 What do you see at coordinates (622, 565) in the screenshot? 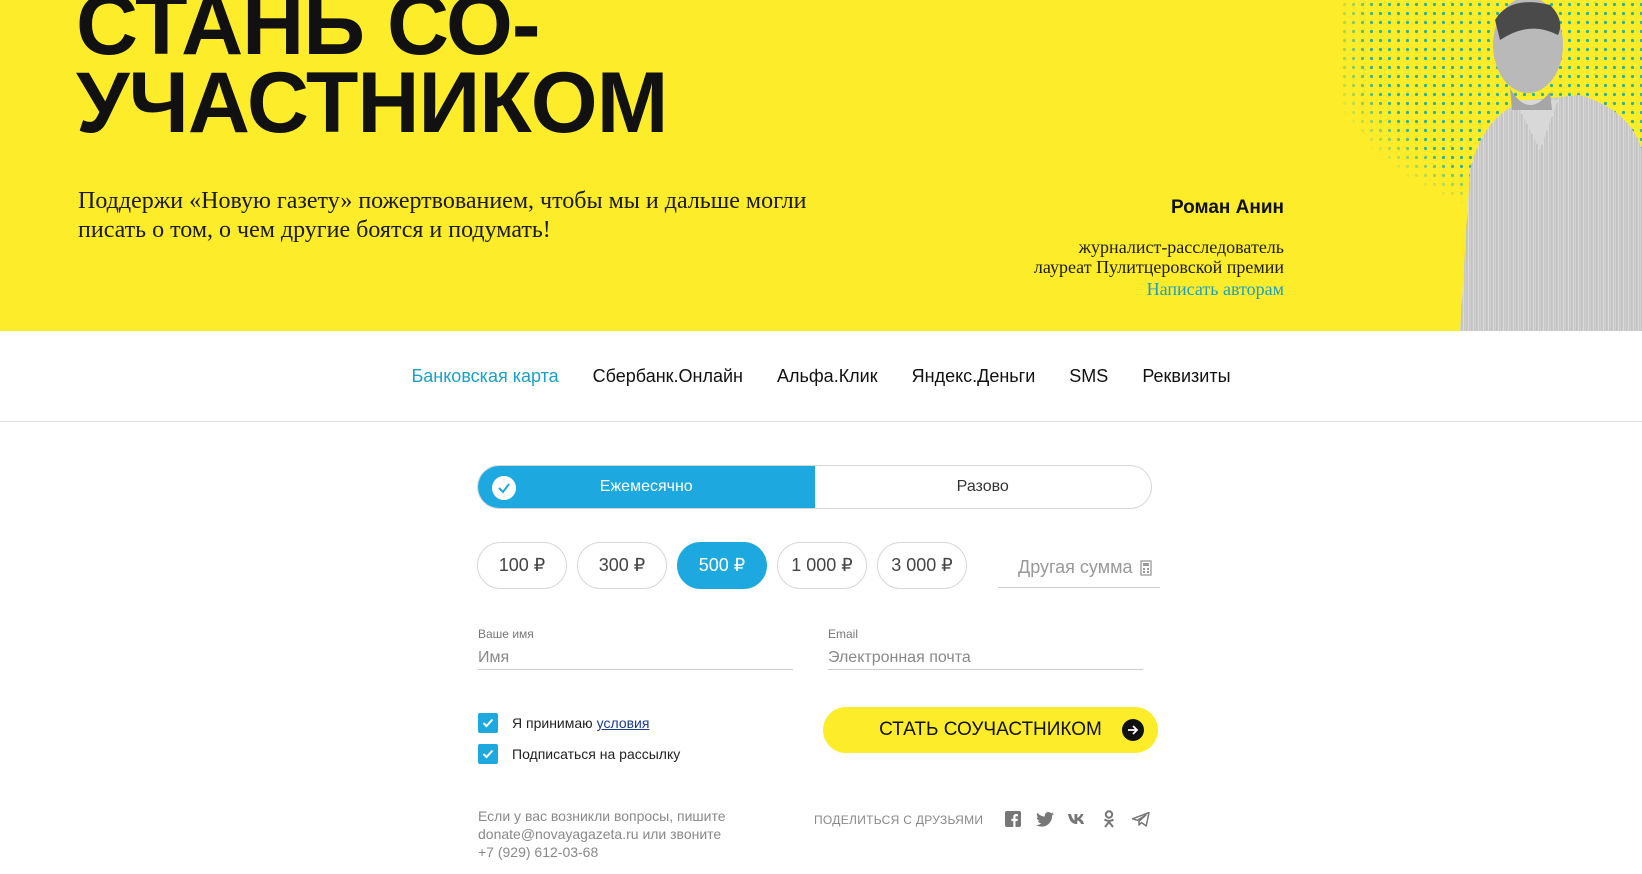
I see `amount-300-button: 300 ₽` at bounding box center [622, 565].